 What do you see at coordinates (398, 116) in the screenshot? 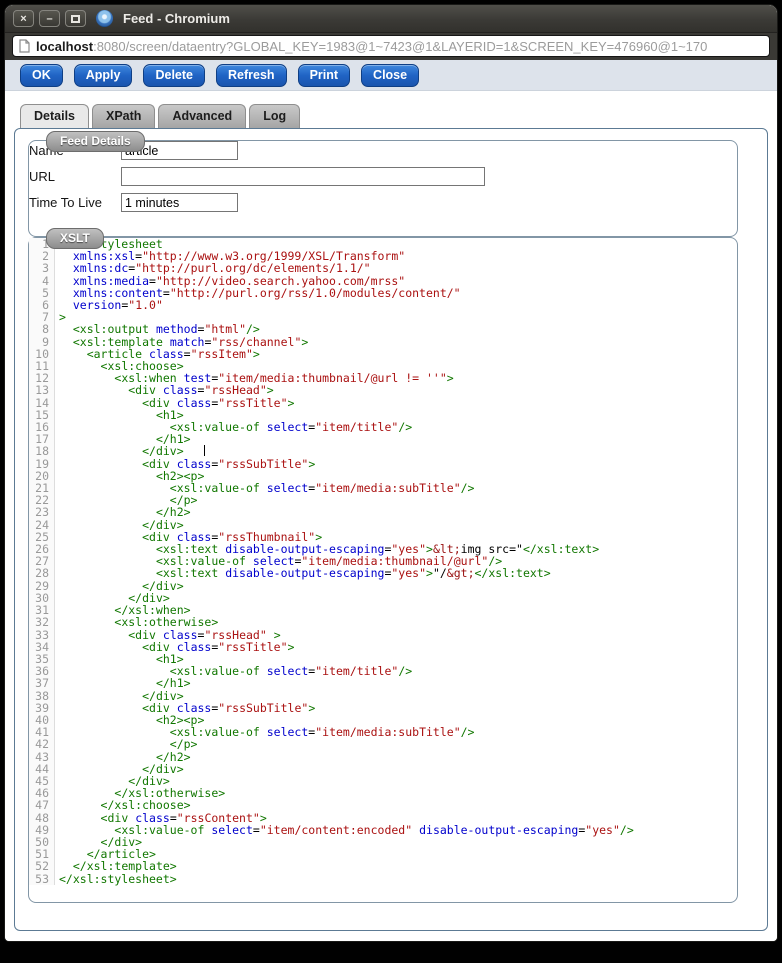
I see `tab-bar: Details XPath Advanced Log` at bounding box center [398, 116].